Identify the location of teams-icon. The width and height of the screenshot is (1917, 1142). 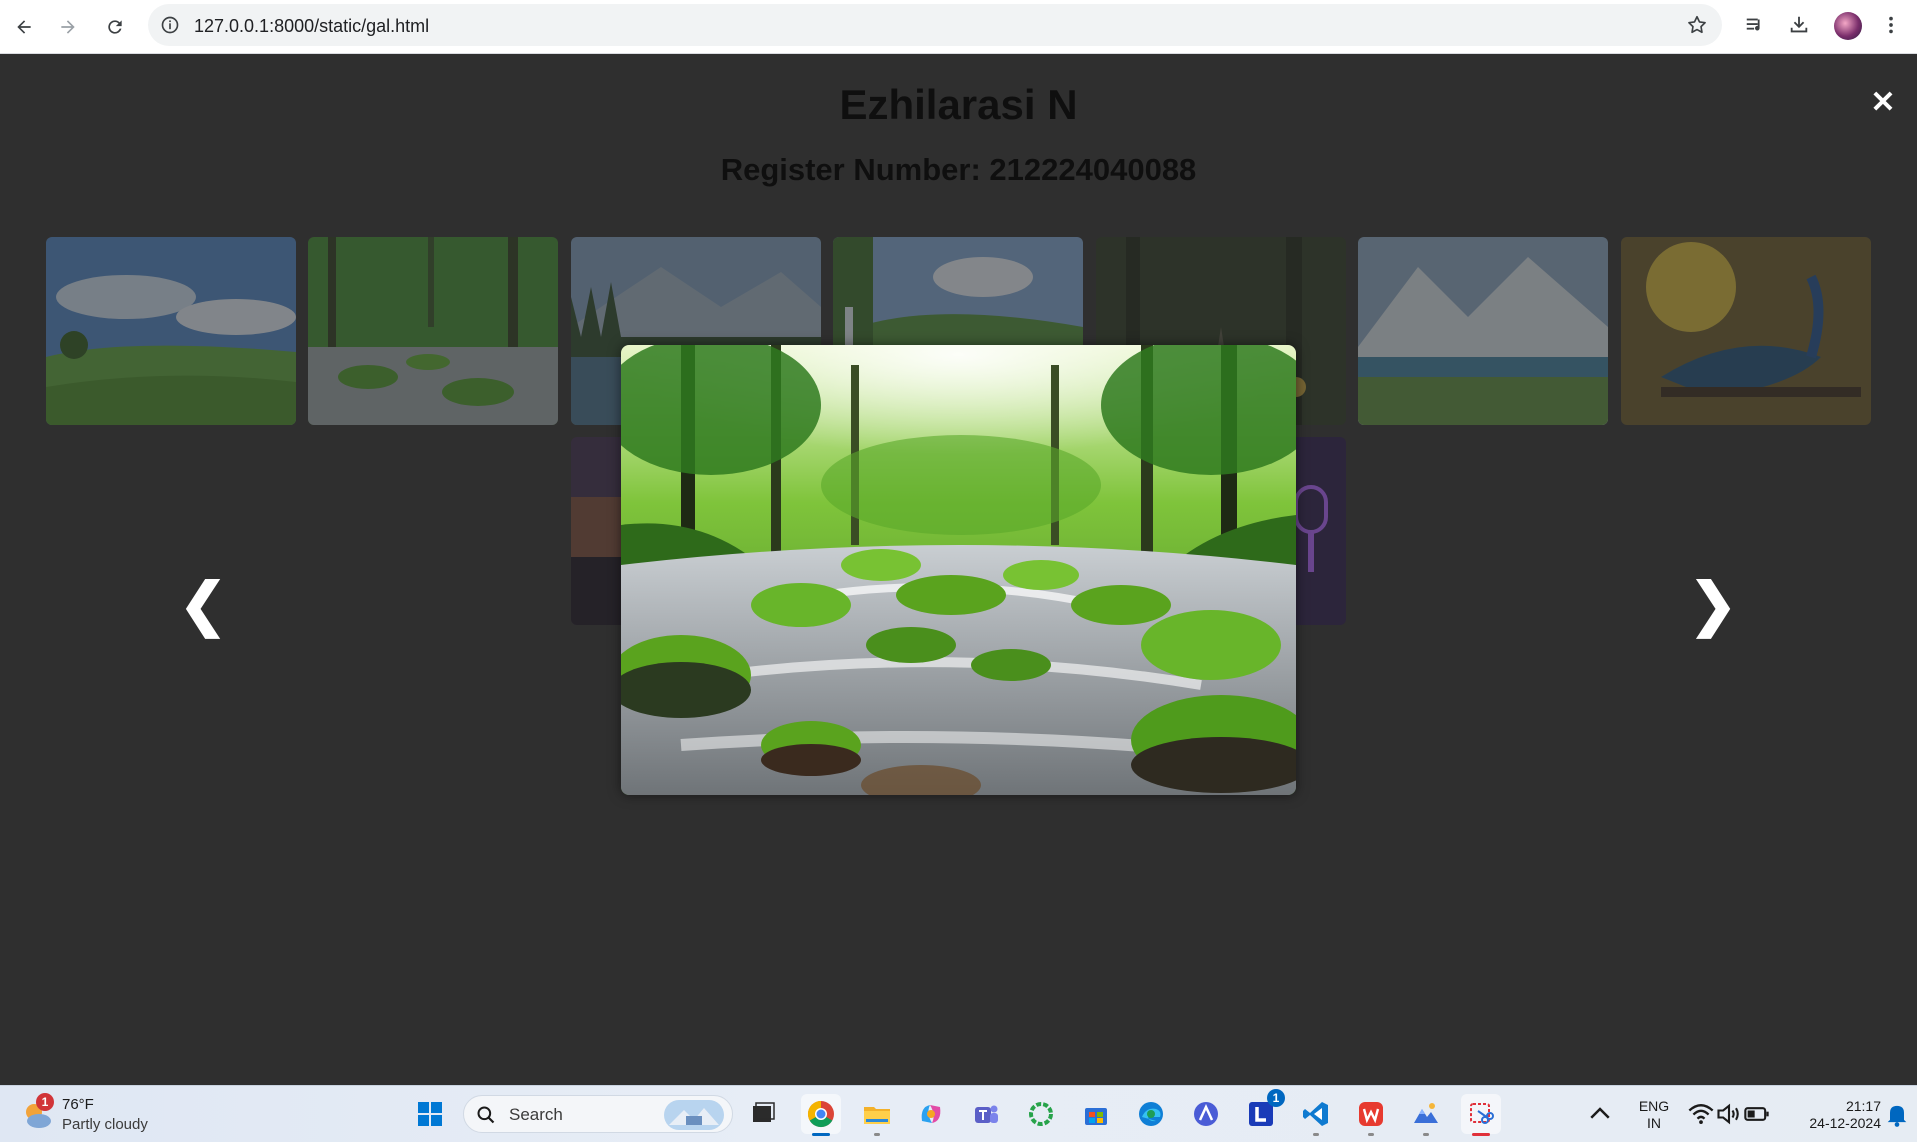
(986, 1114).